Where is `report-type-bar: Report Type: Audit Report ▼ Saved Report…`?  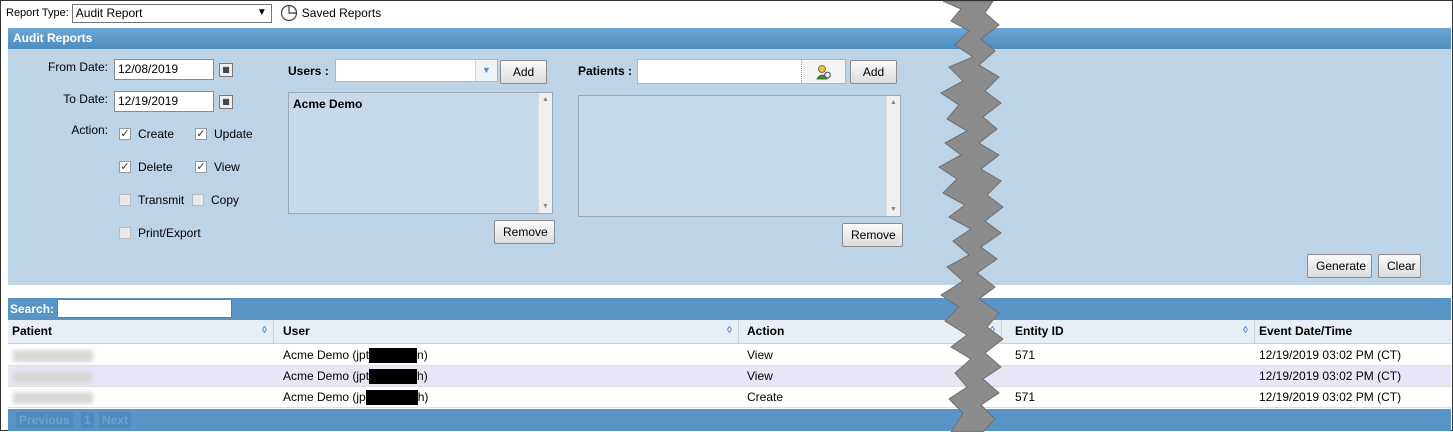 report-type-bar: Report Type: Audit Report ▼ Saved Report… is located at coordinates (193, 13).